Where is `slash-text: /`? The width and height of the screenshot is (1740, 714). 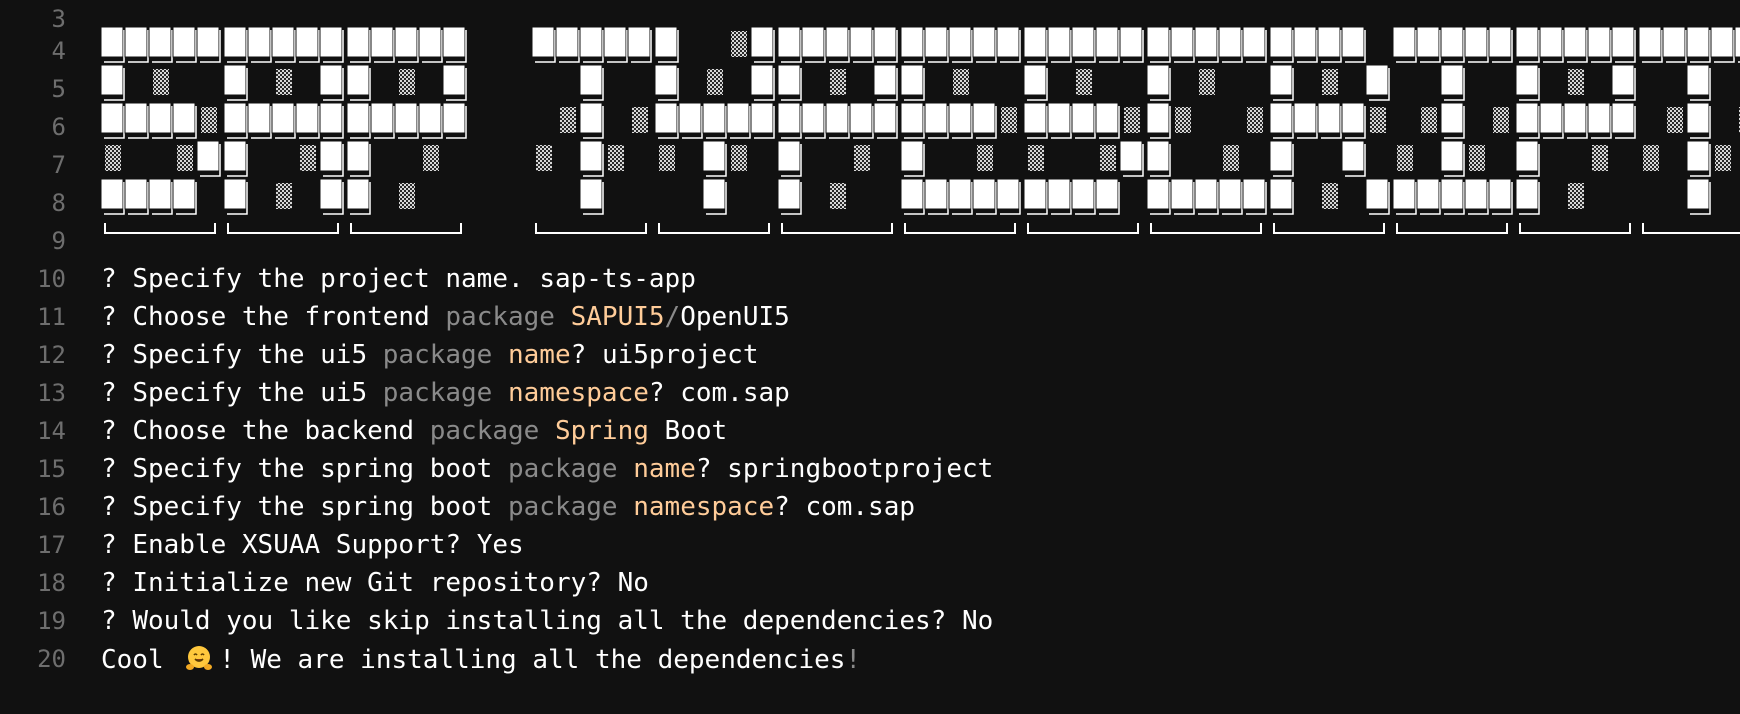 slash-text: / is located at coordinates (672, 317).